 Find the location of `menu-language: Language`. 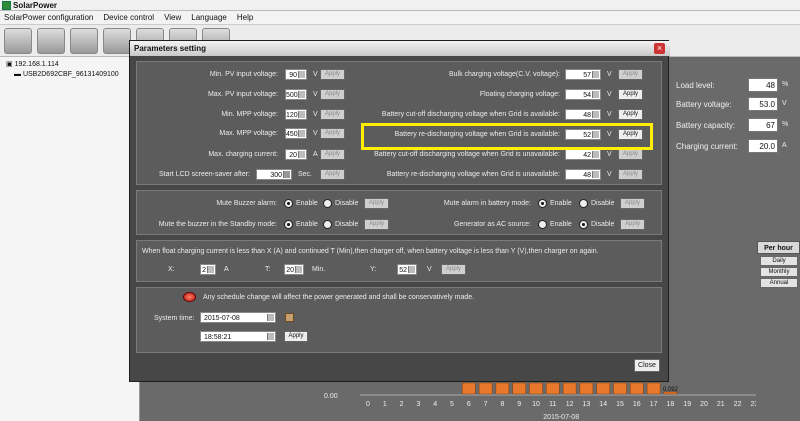

menu-language: Language is located at coordinates (209, 17).